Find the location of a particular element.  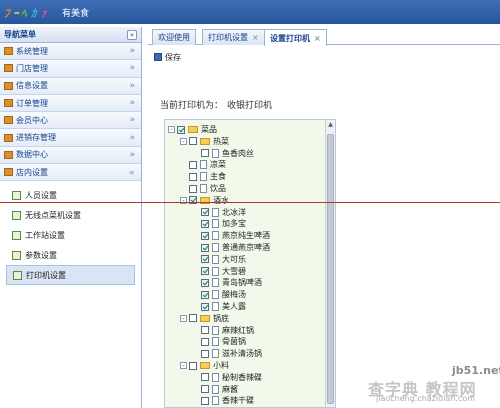

tree-scrollbar: ▲ is located at coordinates (330, 263).